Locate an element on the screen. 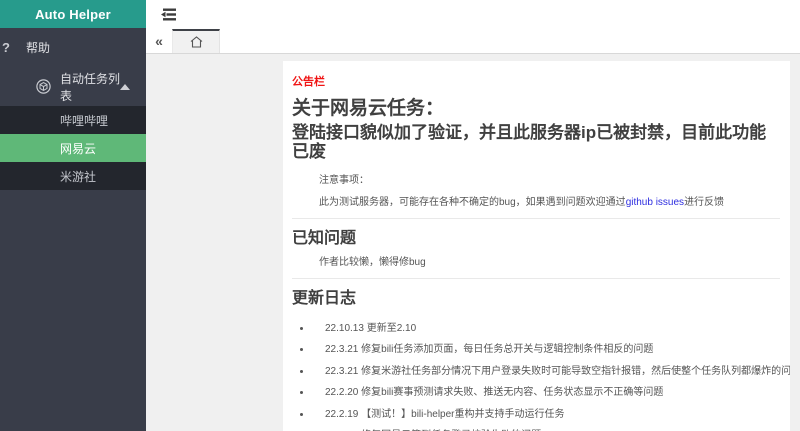 The image size is (800, 431). chevron-up-icon is located at coordinates (125, 86).